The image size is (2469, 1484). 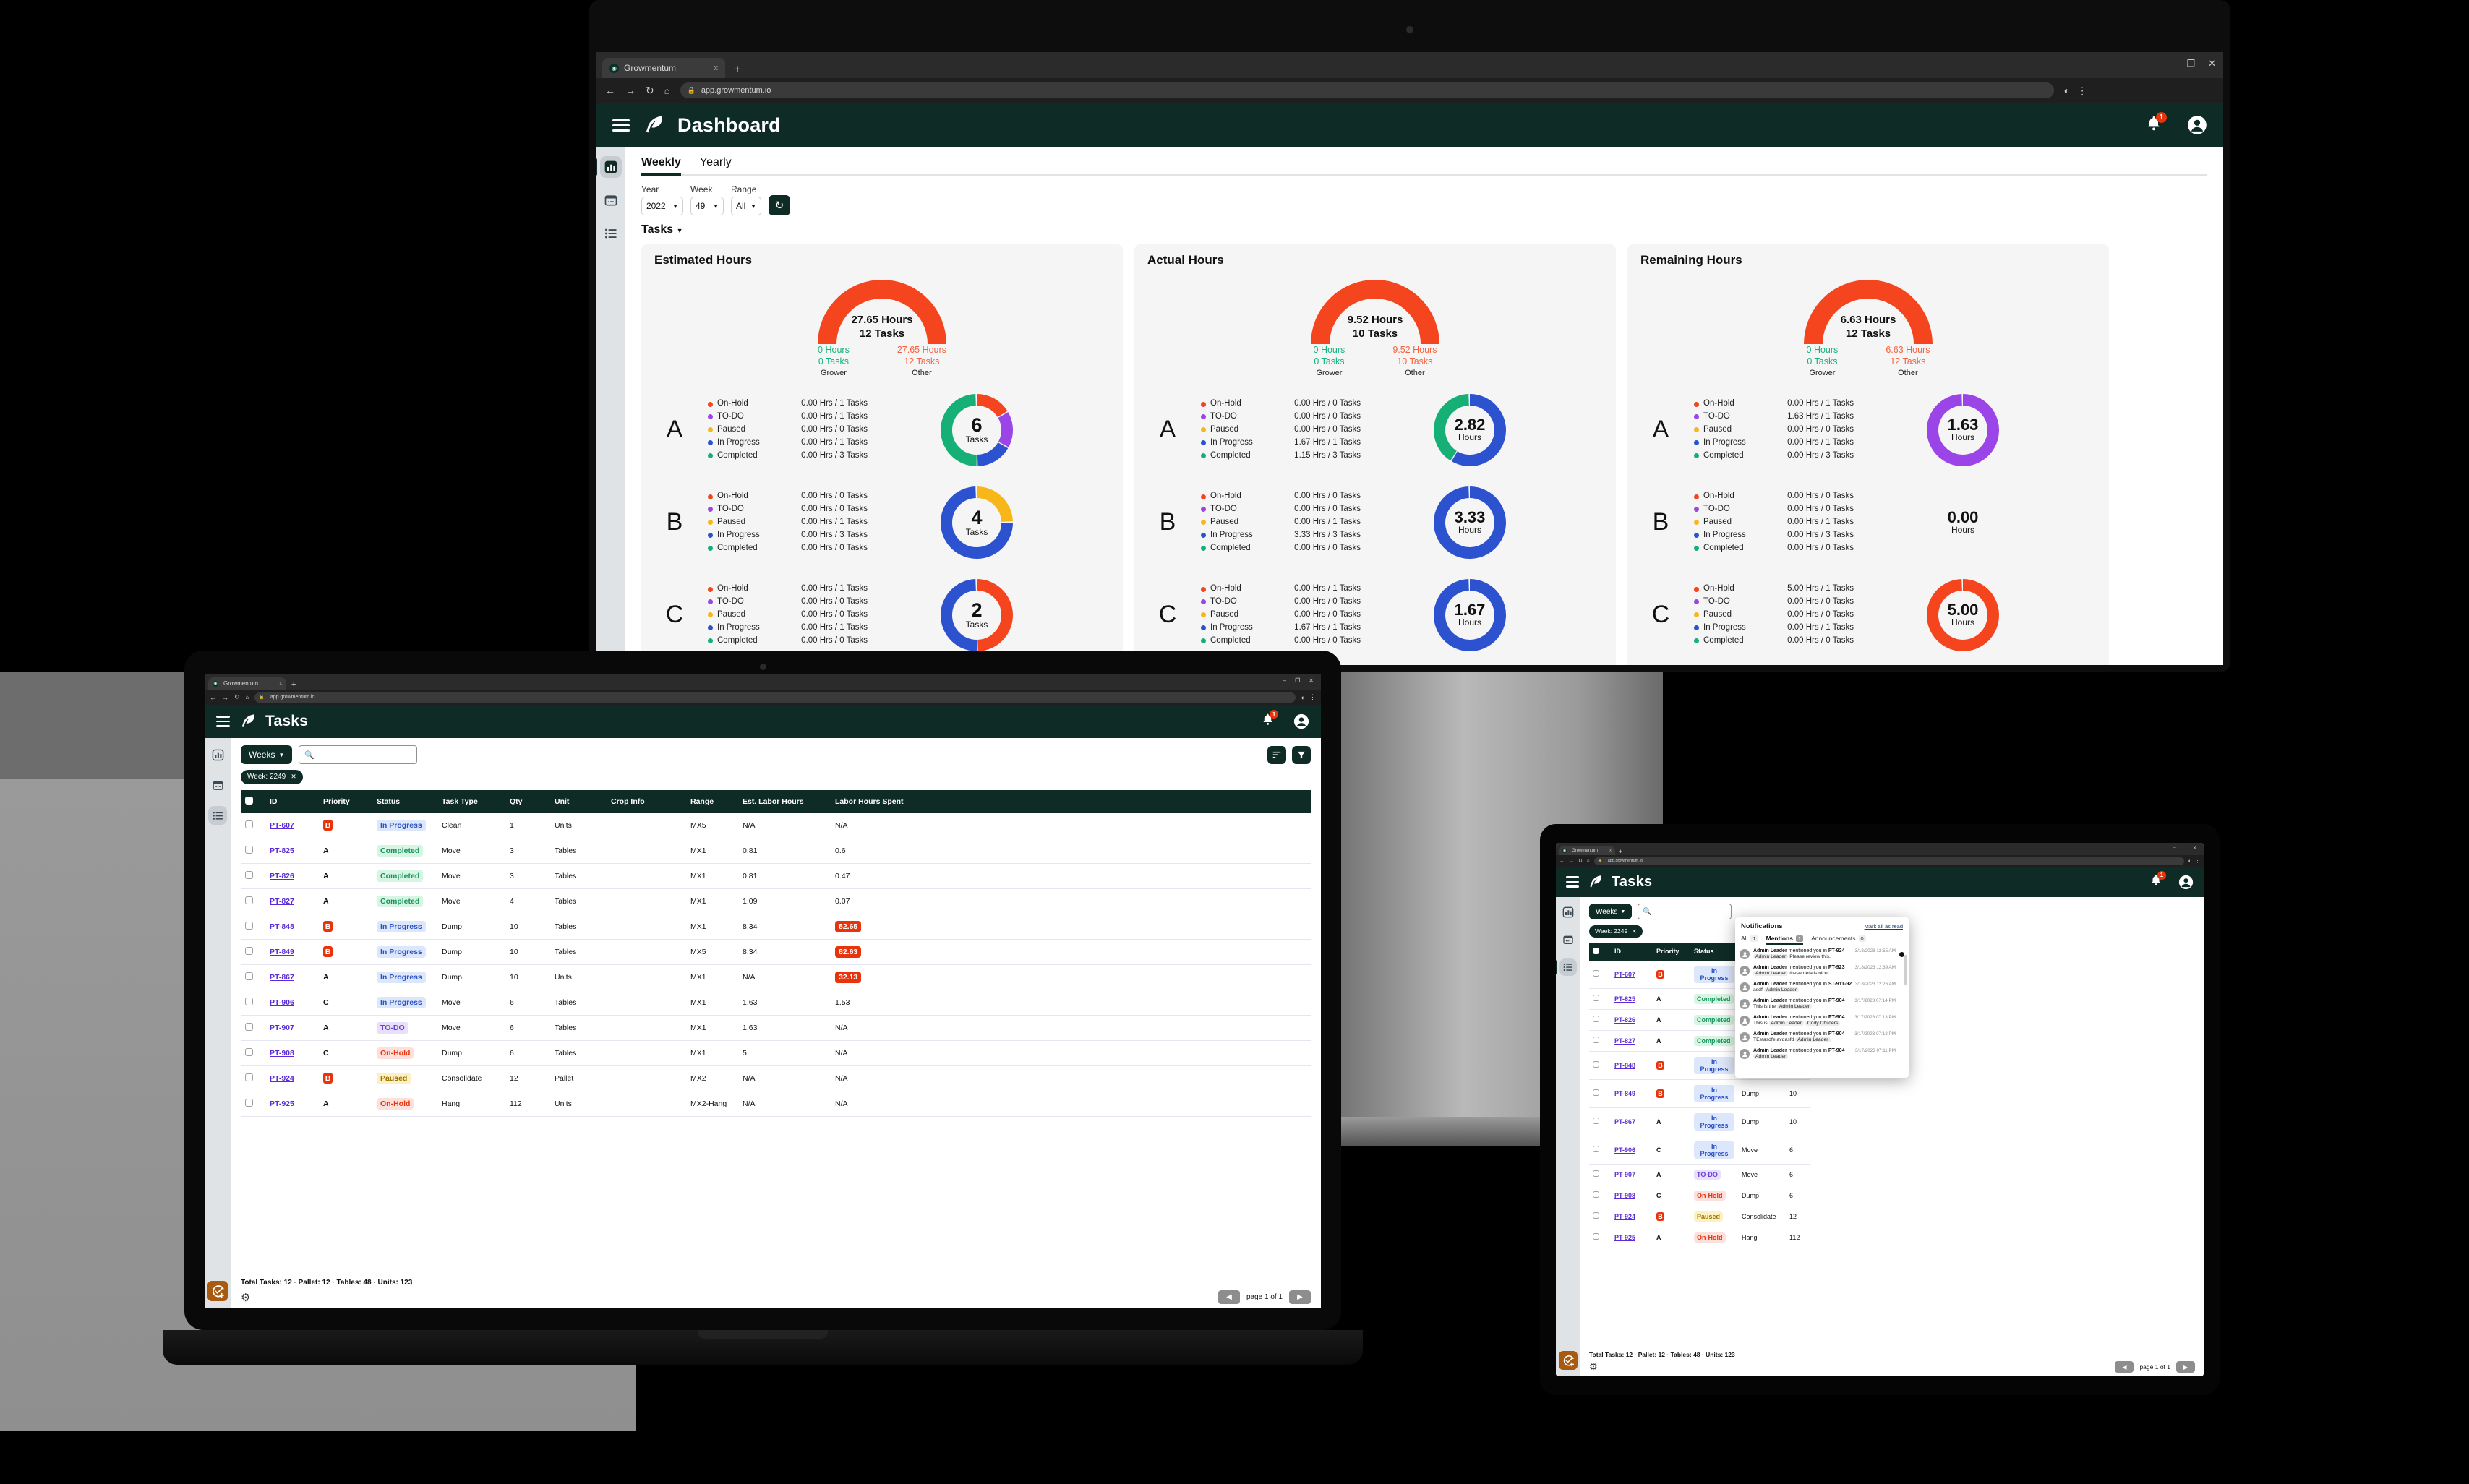 What do you see at coordinates (662, 206) in the screenshot?
I see `year-select: 2022 ▼` at bounding box center [662, 206].